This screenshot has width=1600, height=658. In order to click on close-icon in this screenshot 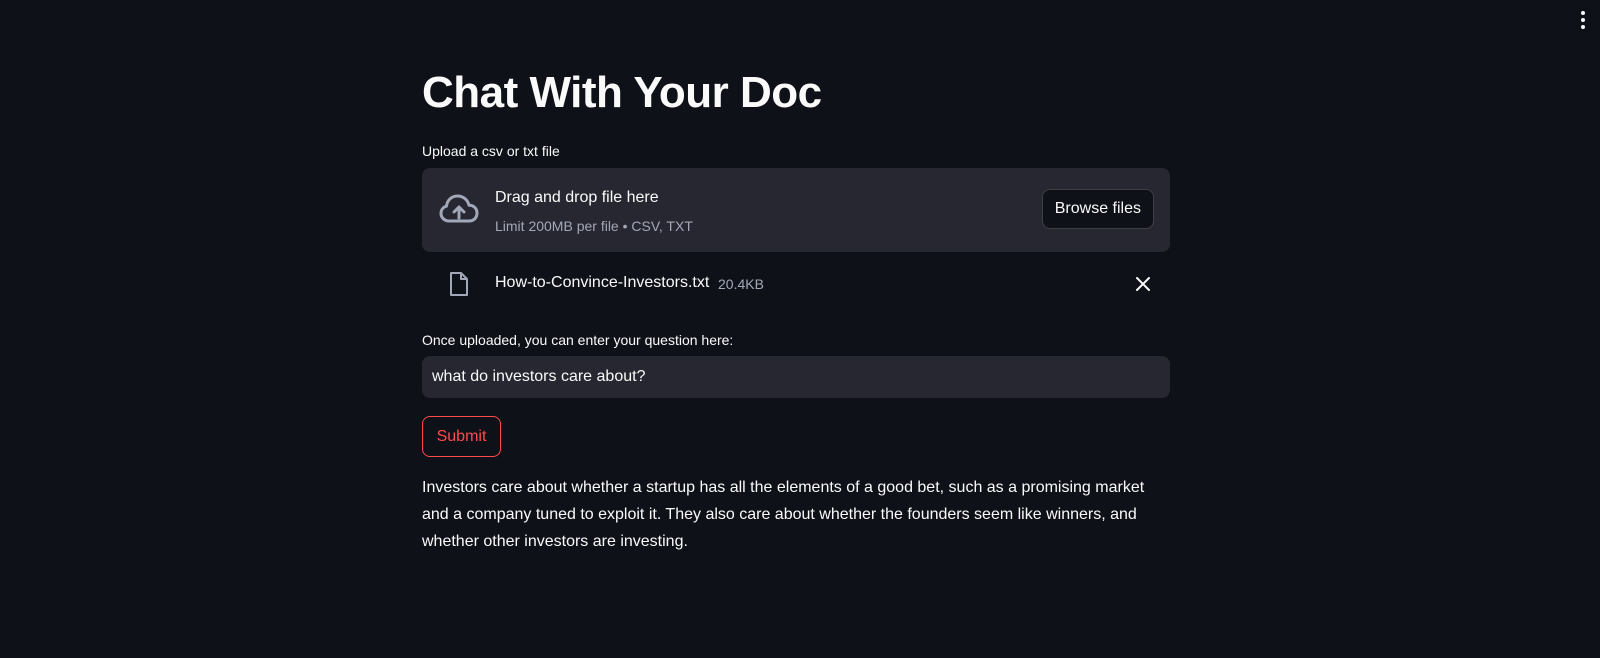, I will do `click(1143, 284)`.